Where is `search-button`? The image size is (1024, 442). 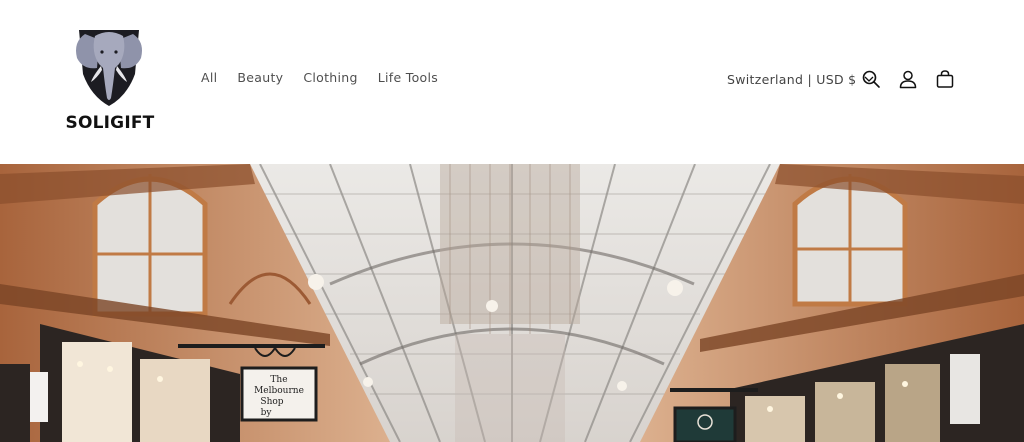
search-button is located at coordinates (871, 79).